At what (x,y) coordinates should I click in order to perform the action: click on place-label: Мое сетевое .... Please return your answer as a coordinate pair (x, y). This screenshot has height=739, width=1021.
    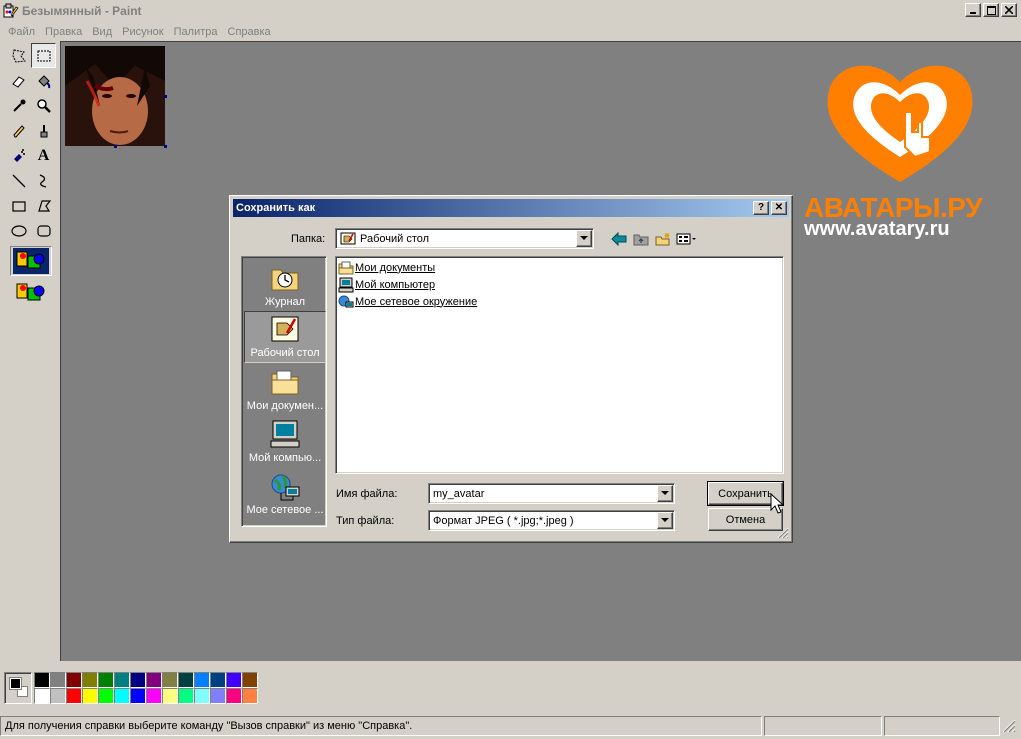
    Looking at the image, I should click on (285, 510).